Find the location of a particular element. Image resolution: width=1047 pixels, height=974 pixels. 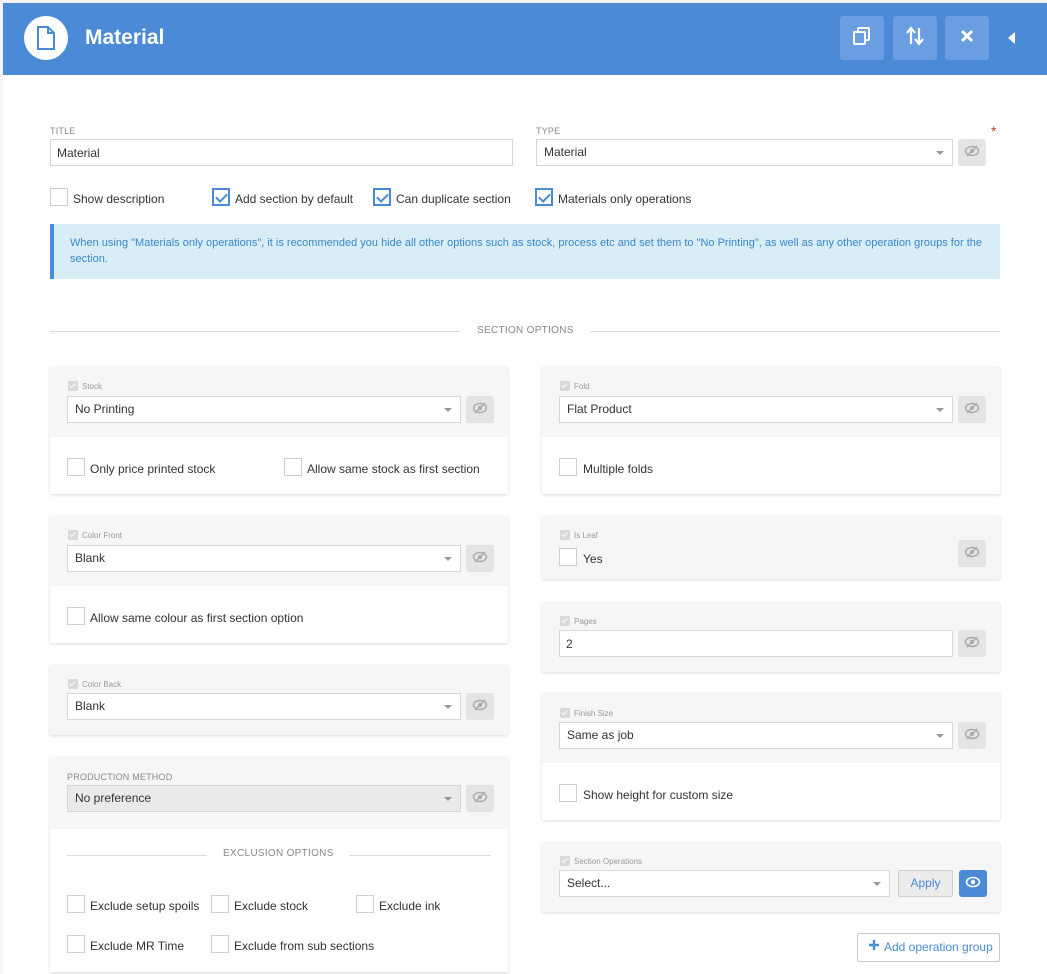

fold-enabled-checkbox is located at coordinates (565, 386).